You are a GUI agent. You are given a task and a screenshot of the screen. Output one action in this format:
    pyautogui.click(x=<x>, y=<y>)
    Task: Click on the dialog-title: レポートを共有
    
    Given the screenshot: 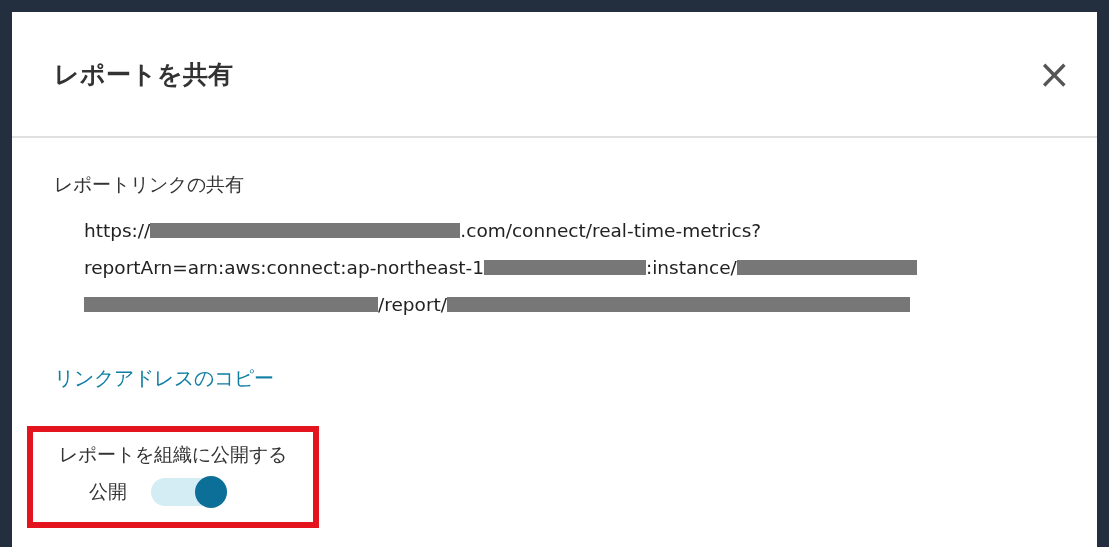 What is the action you would take?
    pyautogui.click(x=143, y=74)
    